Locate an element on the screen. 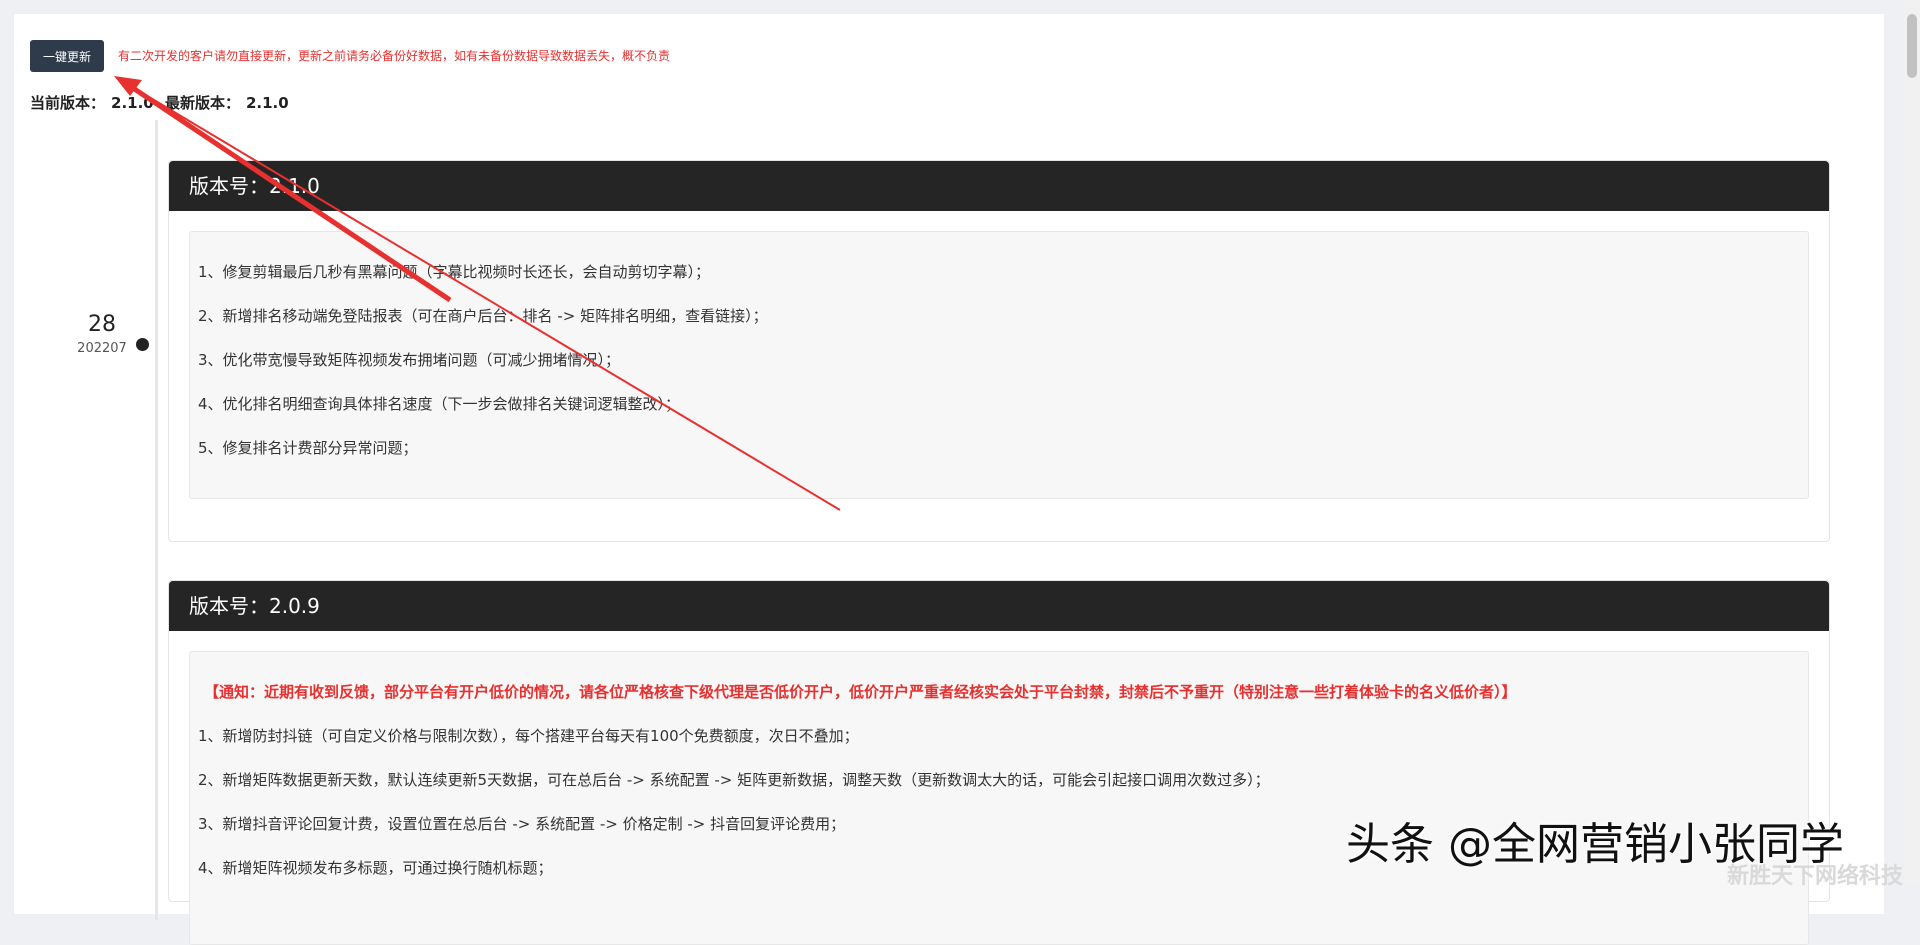 This screenshot has width=1920, height=945. timeline-date: 28 202207 is located at coordinates (102, 334).